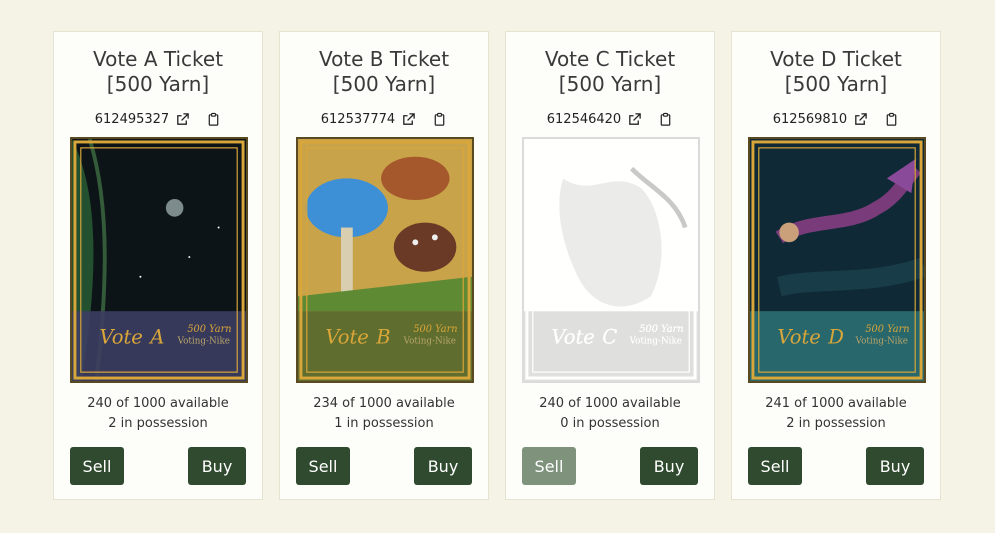 The image size is (995, 533). I want to click on ticket-id-row: 612537774, so click(384, 119).